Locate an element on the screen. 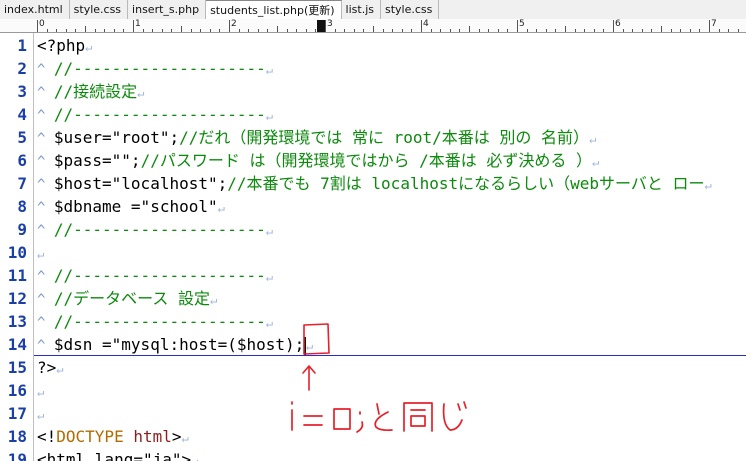  line-number: 19 is located at coordinates (17, 455).